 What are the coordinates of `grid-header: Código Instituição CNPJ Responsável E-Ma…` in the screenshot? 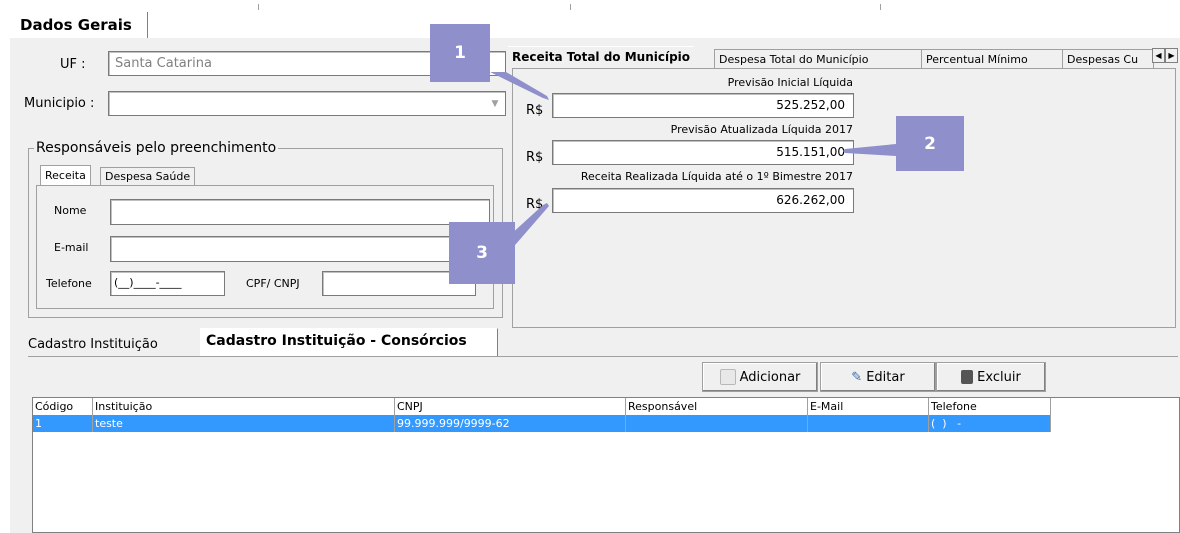 It's located at (606, 406).